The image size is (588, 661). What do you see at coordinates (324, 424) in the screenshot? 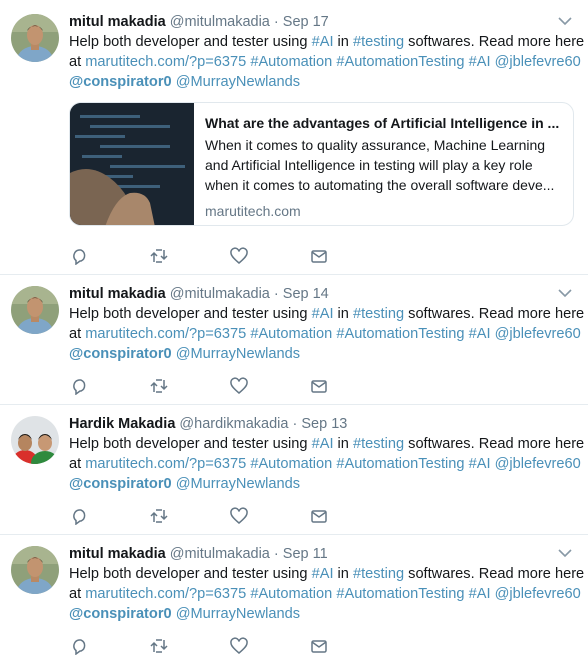
I see `tweet-date: Sep 13` at bounding box center [324, 424].